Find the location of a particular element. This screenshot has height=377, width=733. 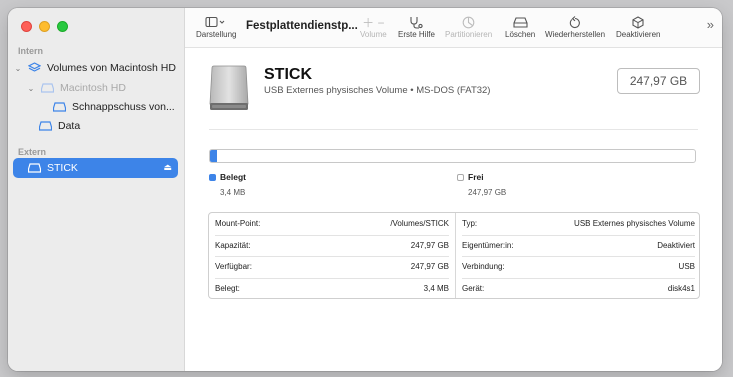

volume-size-box: 247,97 GB is located at coordinates (658, 81).